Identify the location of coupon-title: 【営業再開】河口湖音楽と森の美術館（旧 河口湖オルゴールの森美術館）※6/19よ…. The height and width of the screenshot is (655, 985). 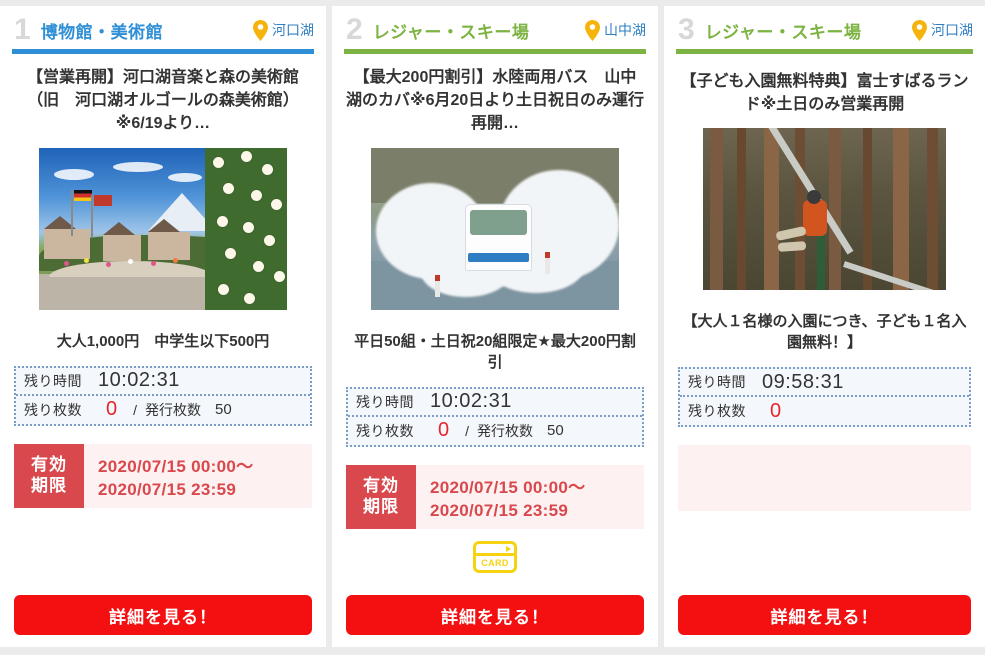
(163, 98).